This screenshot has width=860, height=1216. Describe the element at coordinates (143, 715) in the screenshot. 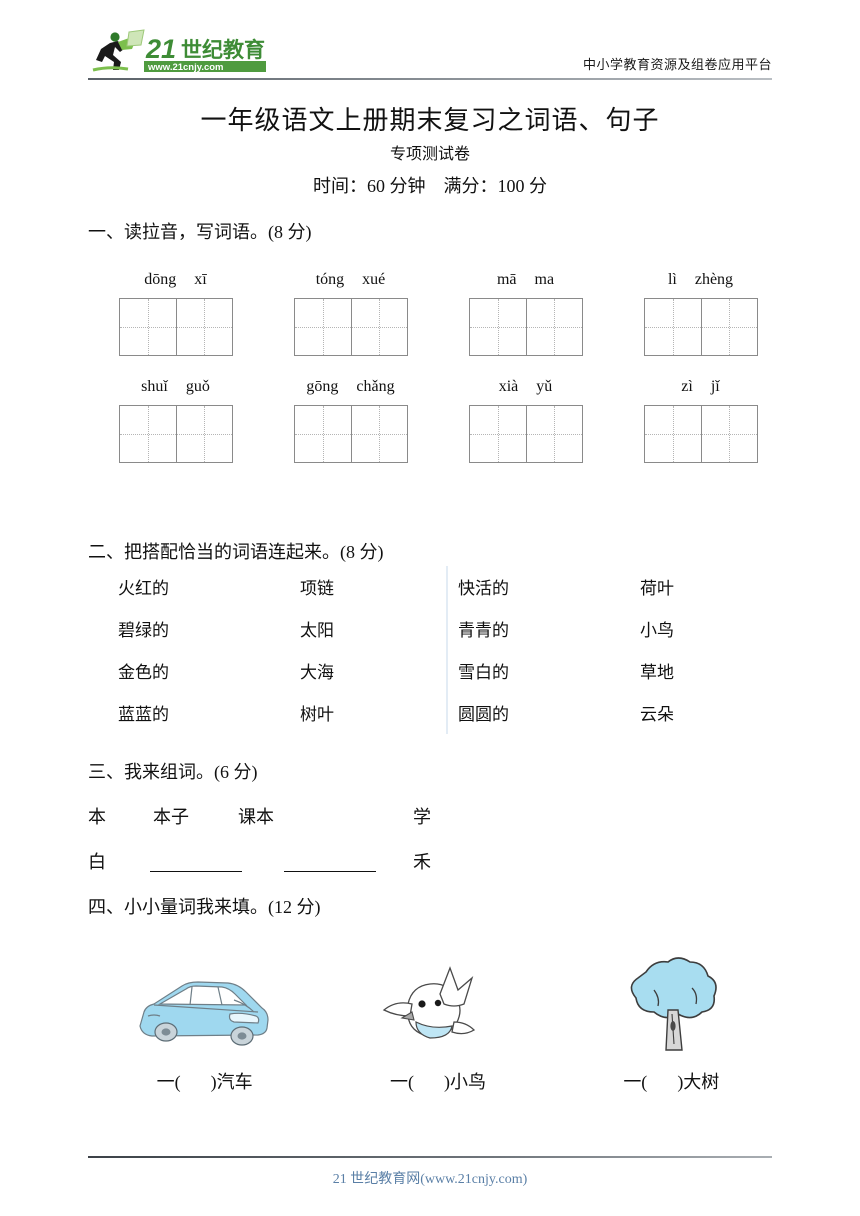

I see `matching-term-left: 蓝蓝的` at that location.